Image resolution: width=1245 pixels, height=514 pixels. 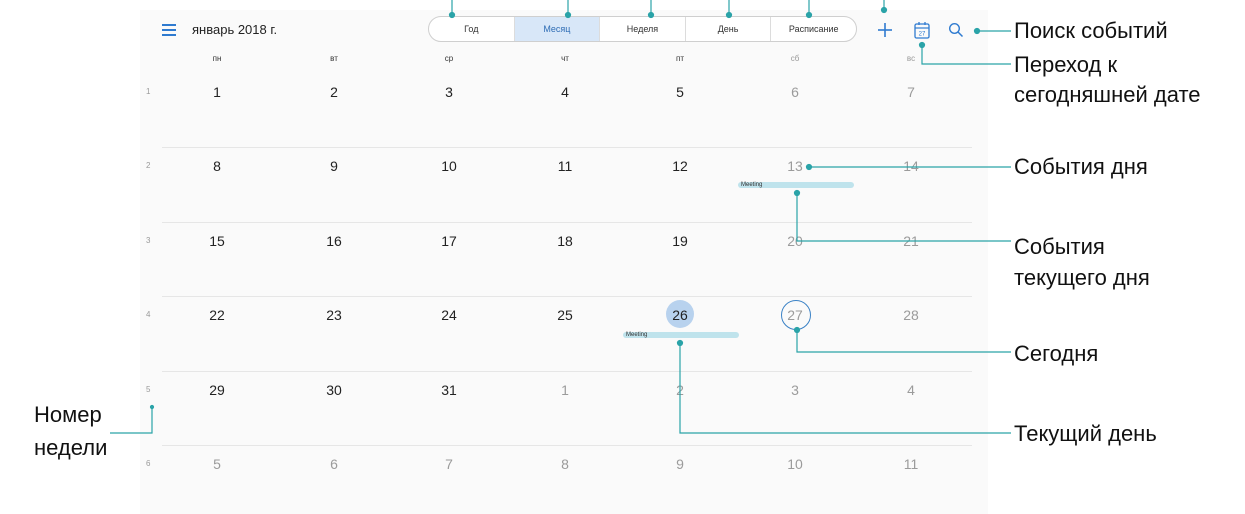 What do you see at coordinates (1082, 277) in the screenshot?
I see `annotation-current-day-events-line2: текущего дня` at bounding box center [1082, 277].